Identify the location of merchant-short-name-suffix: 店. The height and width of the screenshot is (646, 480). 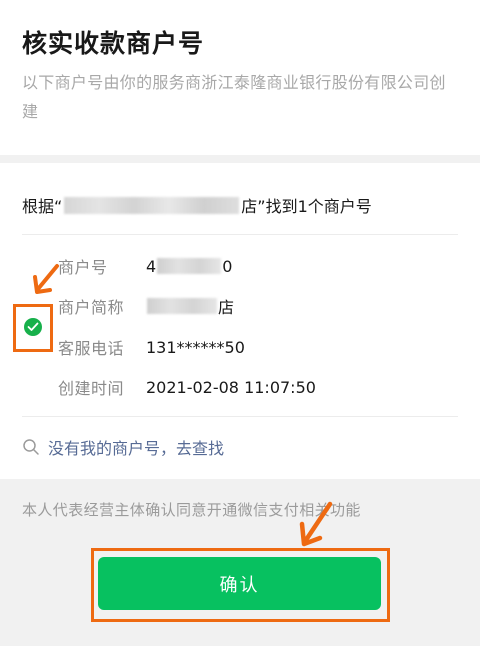
(226, 307).